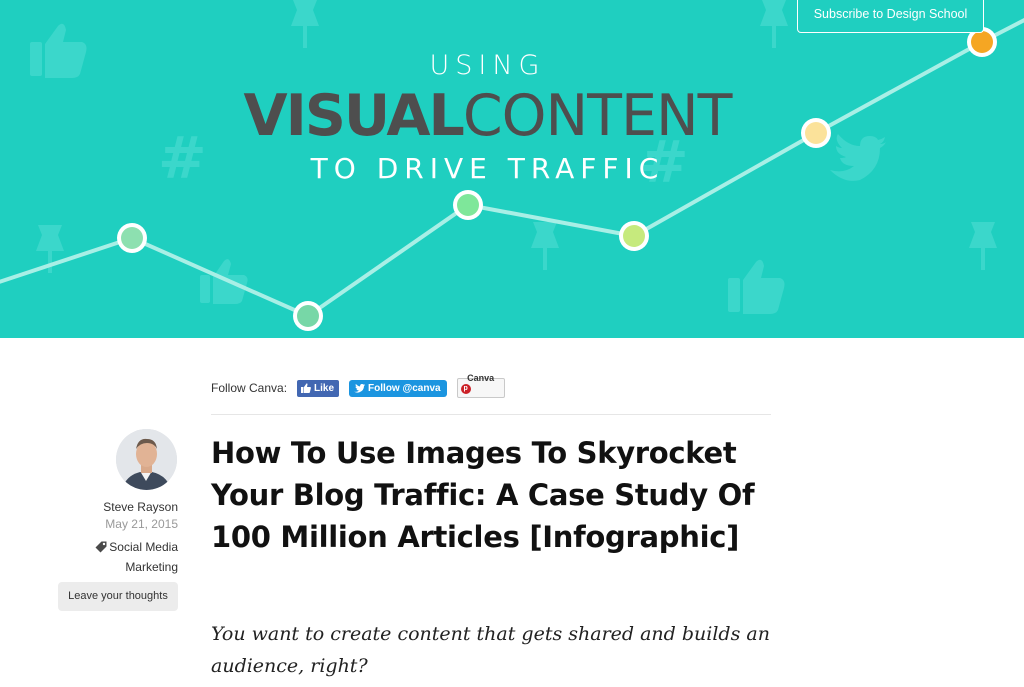  I want to click on author-name: Steve Rayson, so click(119, 507).